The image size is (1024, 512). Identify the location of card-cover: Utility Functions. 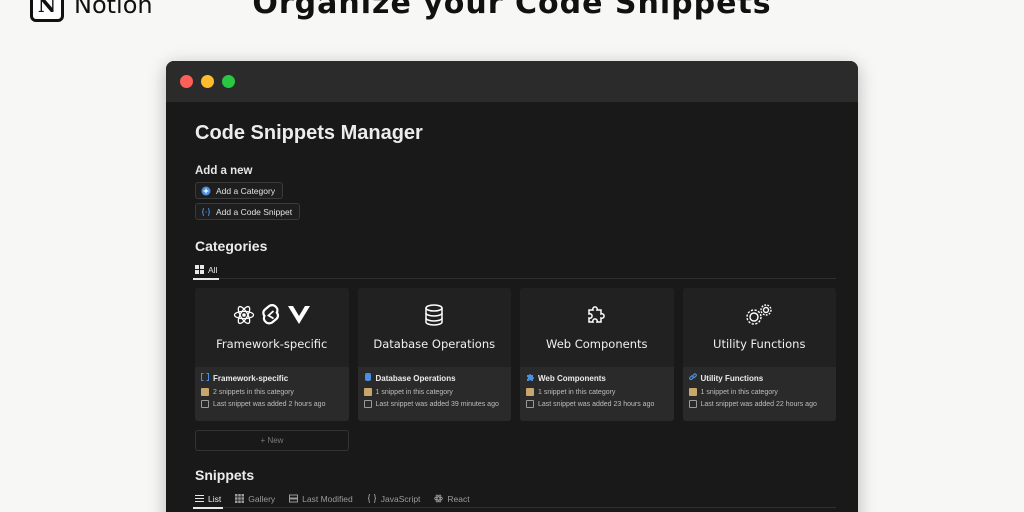
(759, 327).